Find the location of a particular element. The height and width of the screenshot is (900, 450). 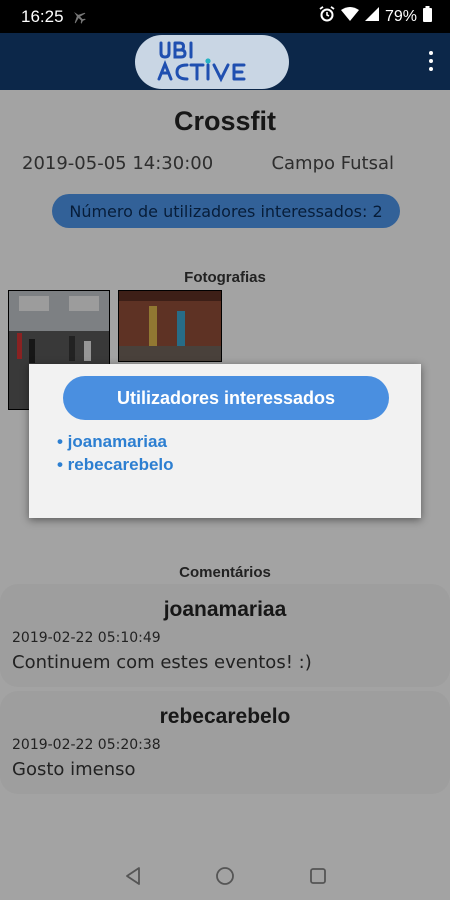

signal-icon is located at coordinates (371, 16).